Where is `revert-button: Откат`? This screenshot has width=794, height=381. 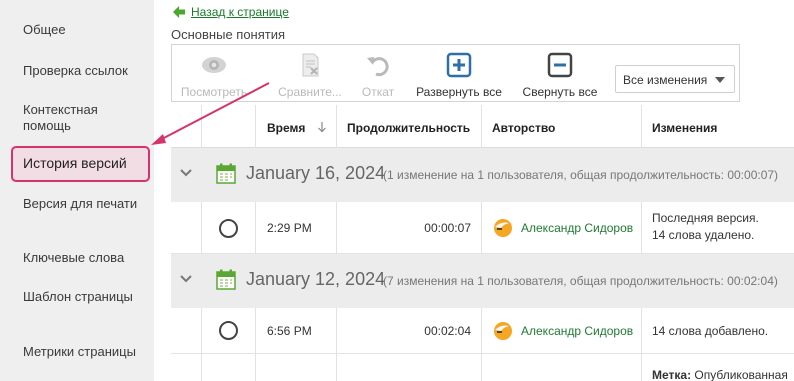
revert-button: Откат is located at coordinates (378, 73).